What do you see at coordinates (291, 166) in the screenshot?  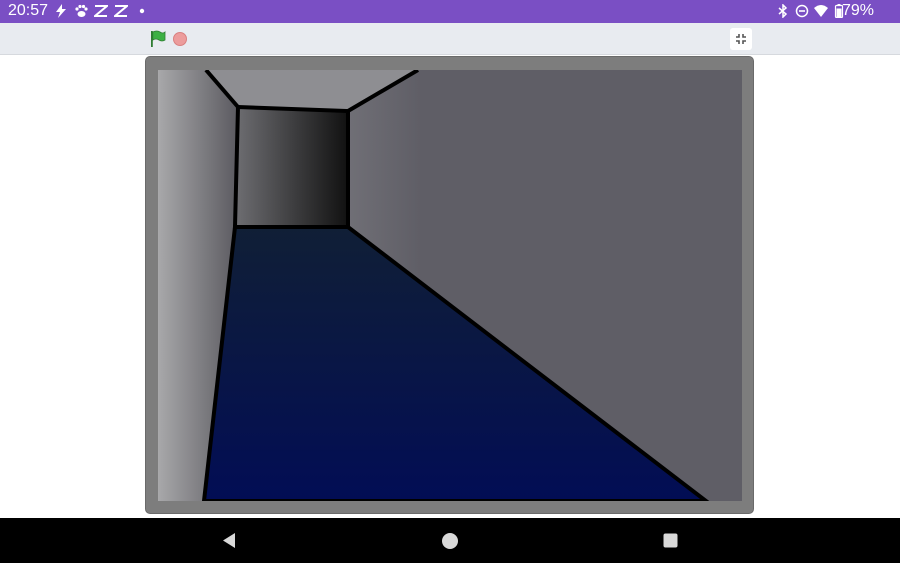 I see `corridor-end-wall` at bounding box center [291, 166].